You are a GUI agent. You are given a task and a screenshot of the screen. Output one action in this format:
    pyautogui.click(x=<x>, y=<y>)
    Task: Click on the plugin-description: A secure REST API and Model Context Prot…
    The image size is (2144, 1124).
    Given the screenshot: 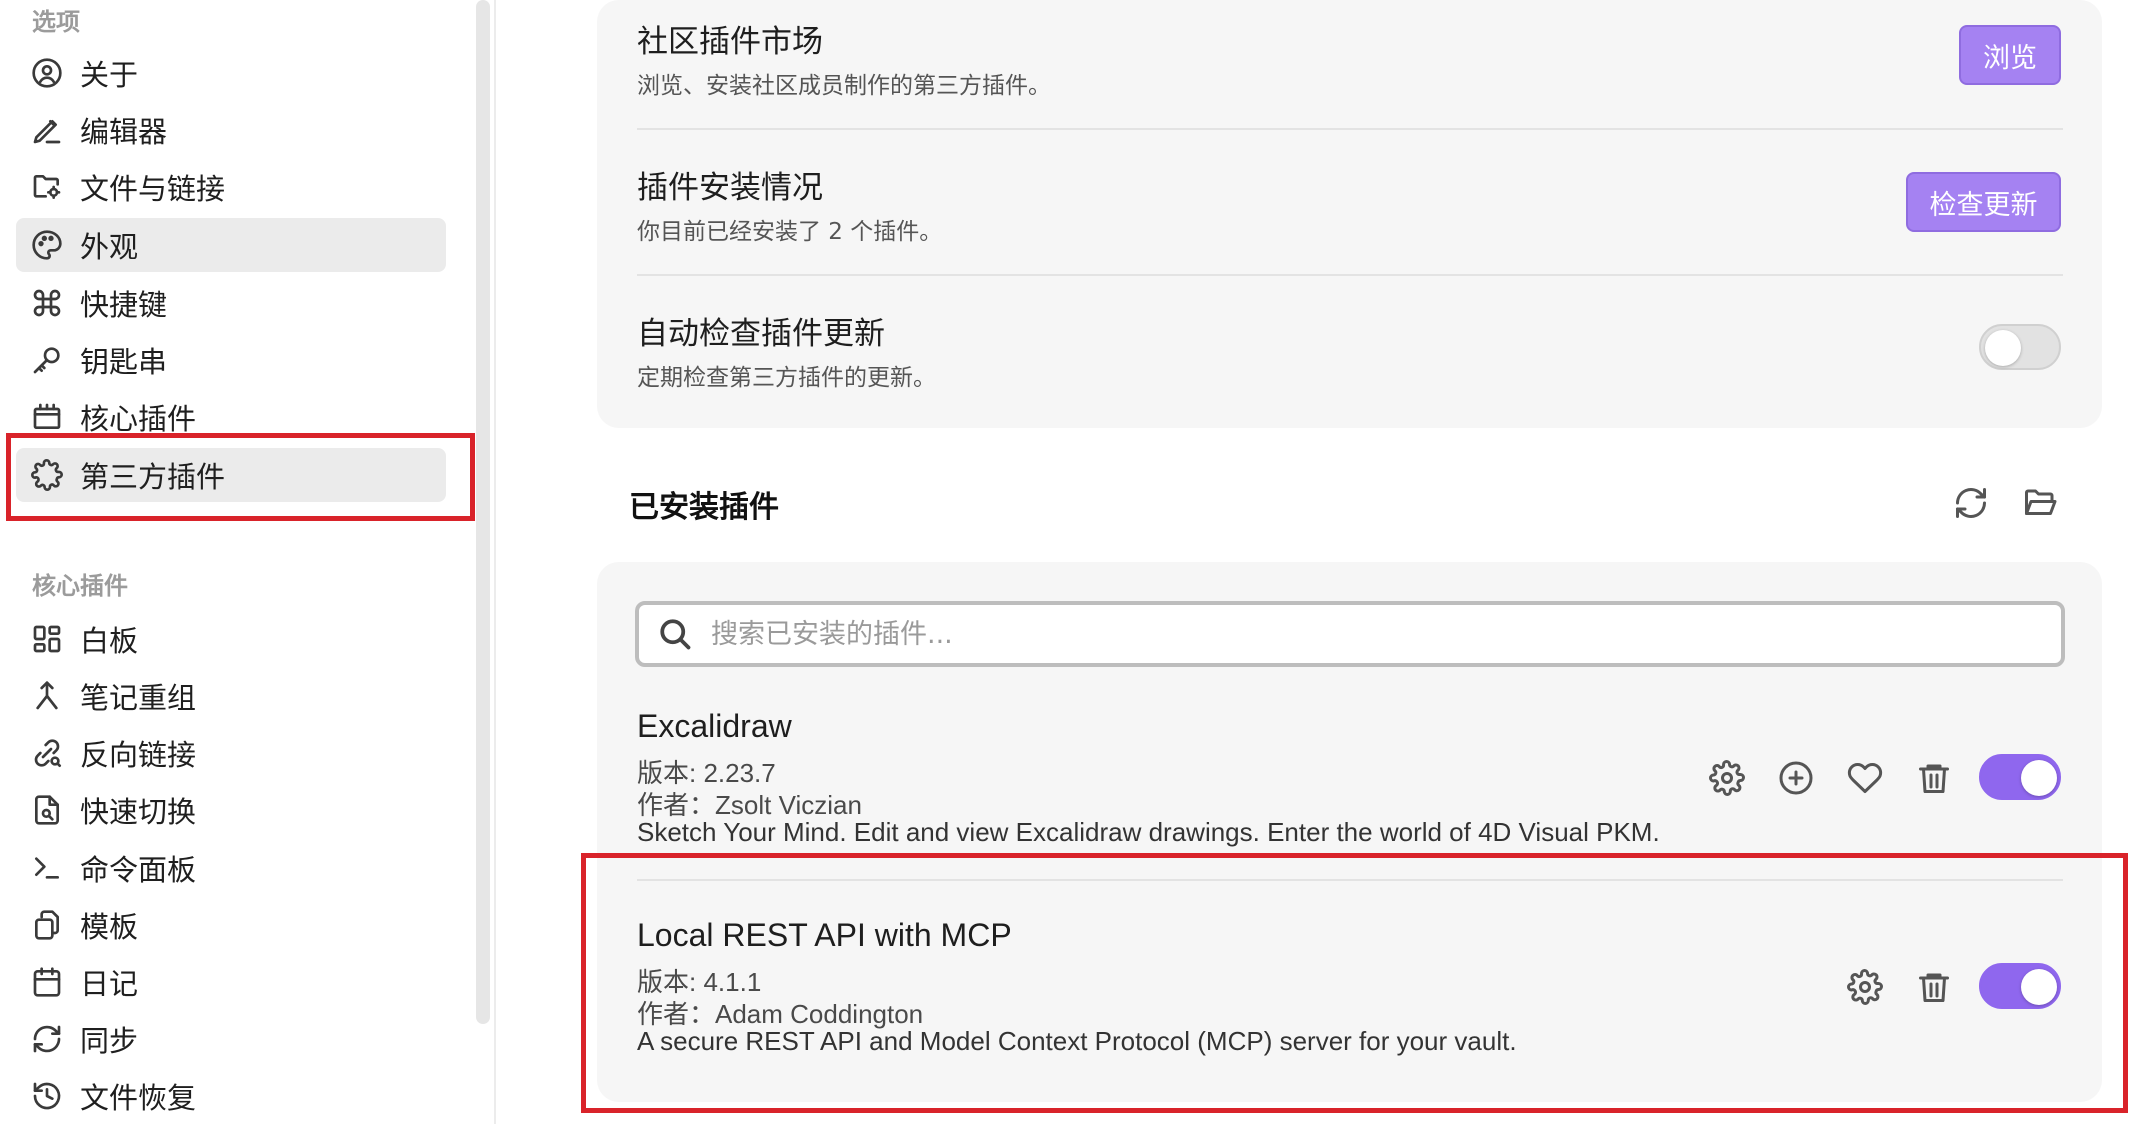 What is the action you would take?
    pyautogui.click(x=1077, y=1041)
    